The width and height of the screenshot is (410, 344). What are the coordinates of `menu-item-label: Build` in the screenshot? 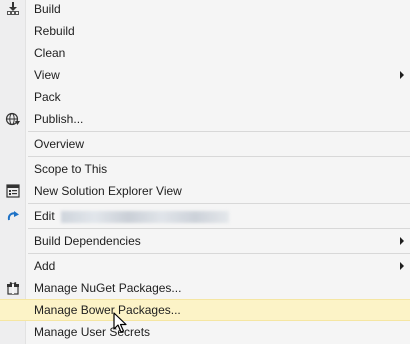 It's located at (47, 9).